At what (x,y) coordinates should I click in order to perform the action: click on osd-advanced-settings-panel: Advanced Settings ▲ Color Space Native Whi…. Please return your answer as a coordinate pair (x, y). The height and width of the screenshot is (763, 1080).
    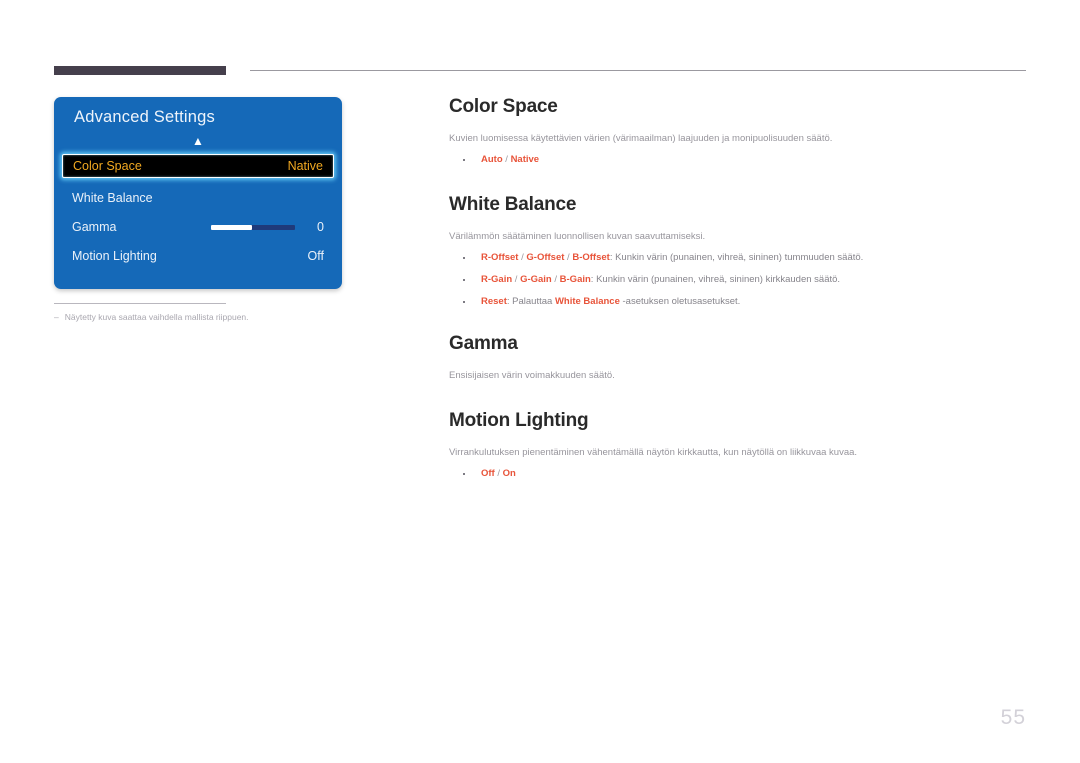
    Looking at the image, I should click on (198, 193).